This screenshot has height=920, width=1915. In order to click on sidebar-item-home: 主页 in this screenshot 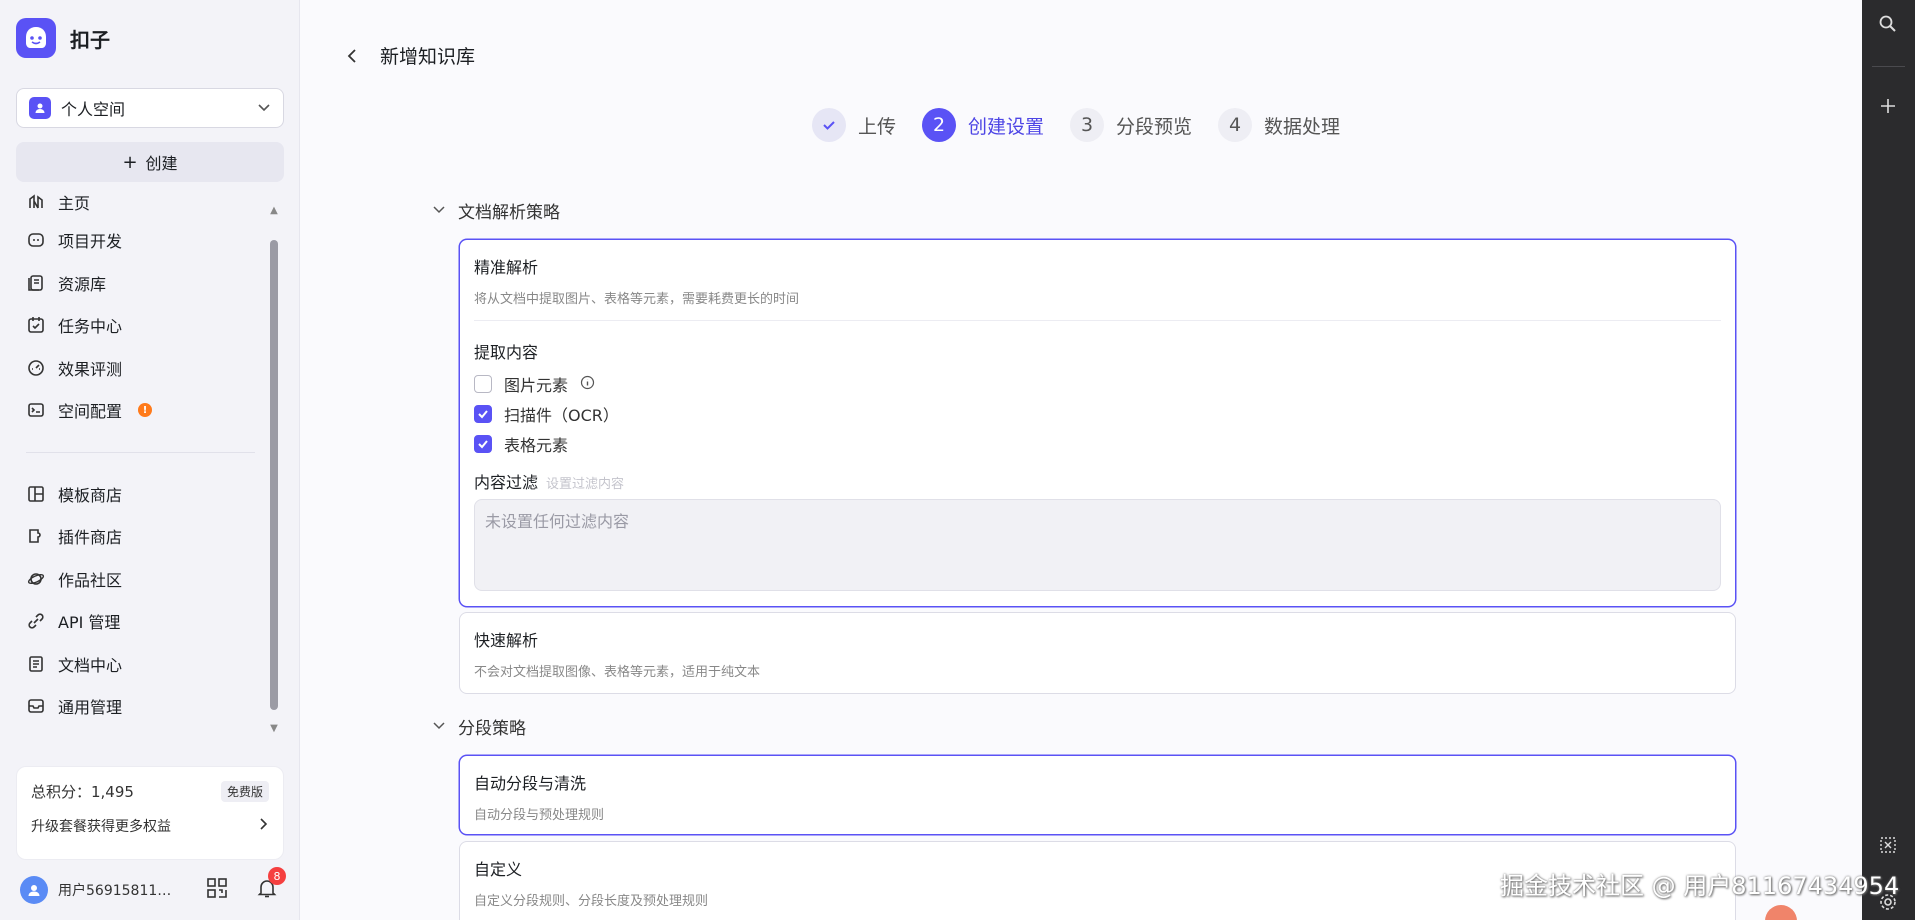, I will do `click(143, 202)`.